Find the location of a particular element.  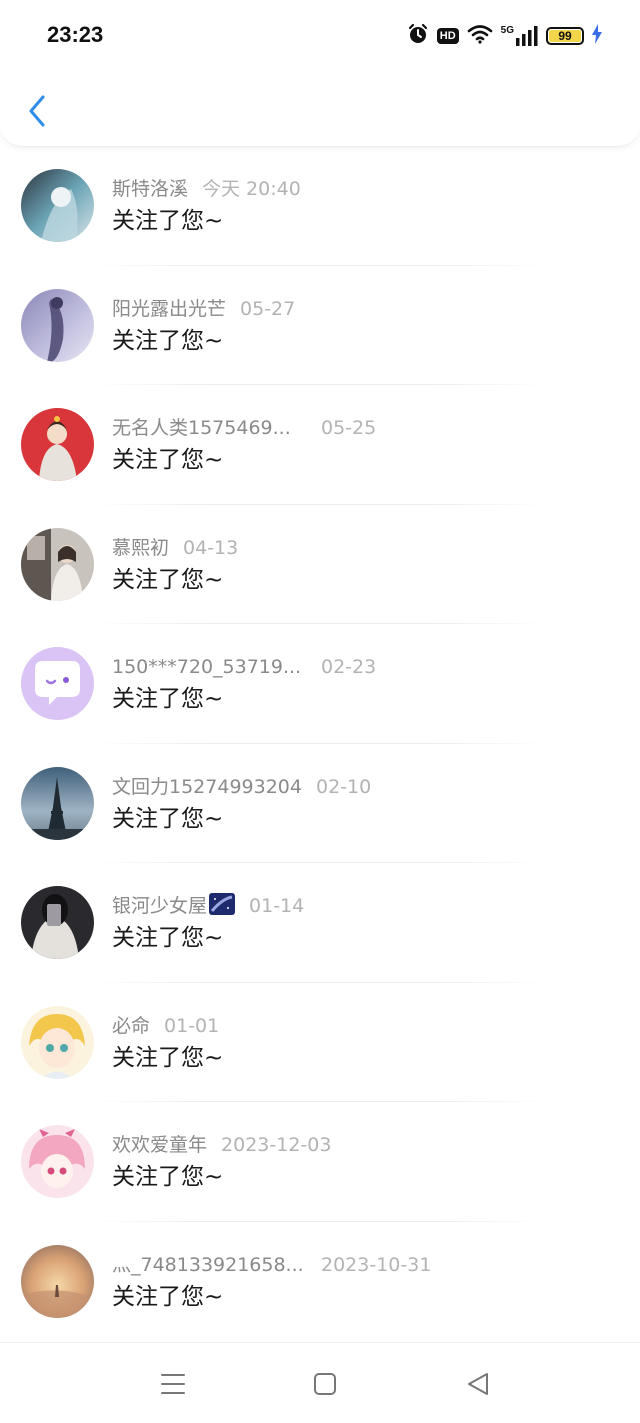

list-item: 银河少女屋 01-14 关注了您~ is located at coordinates (320, 923).